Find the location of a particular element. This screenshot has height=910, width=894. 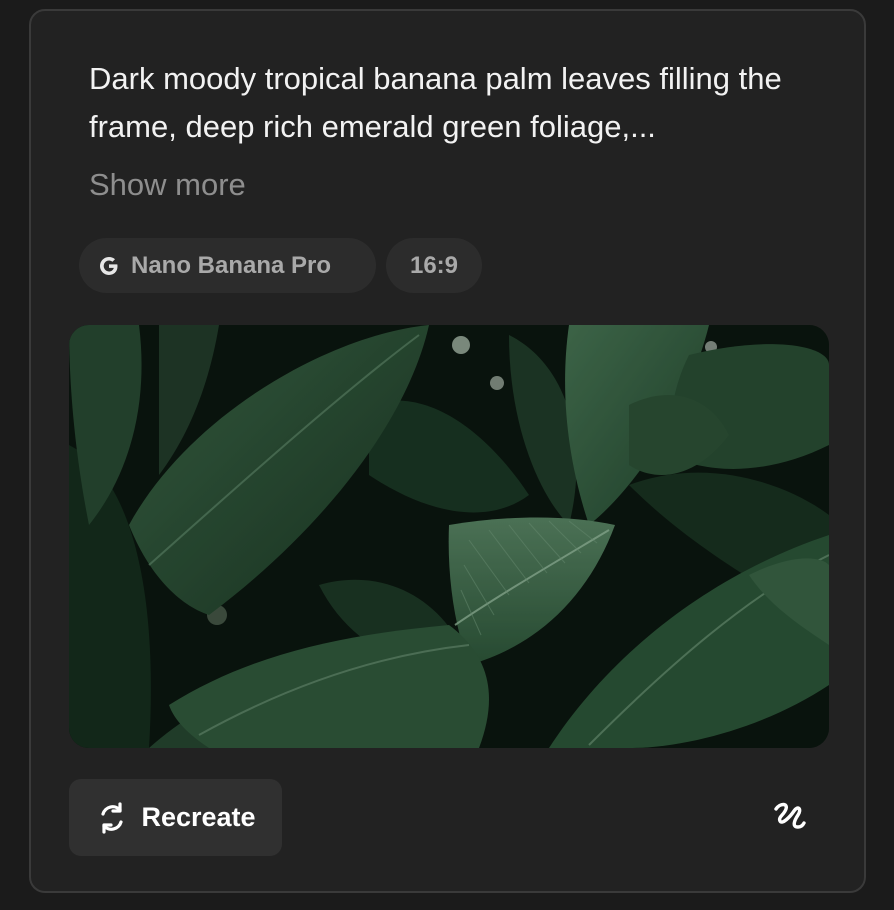

recreate-button: Recreate is located at coordinates (175, 817).